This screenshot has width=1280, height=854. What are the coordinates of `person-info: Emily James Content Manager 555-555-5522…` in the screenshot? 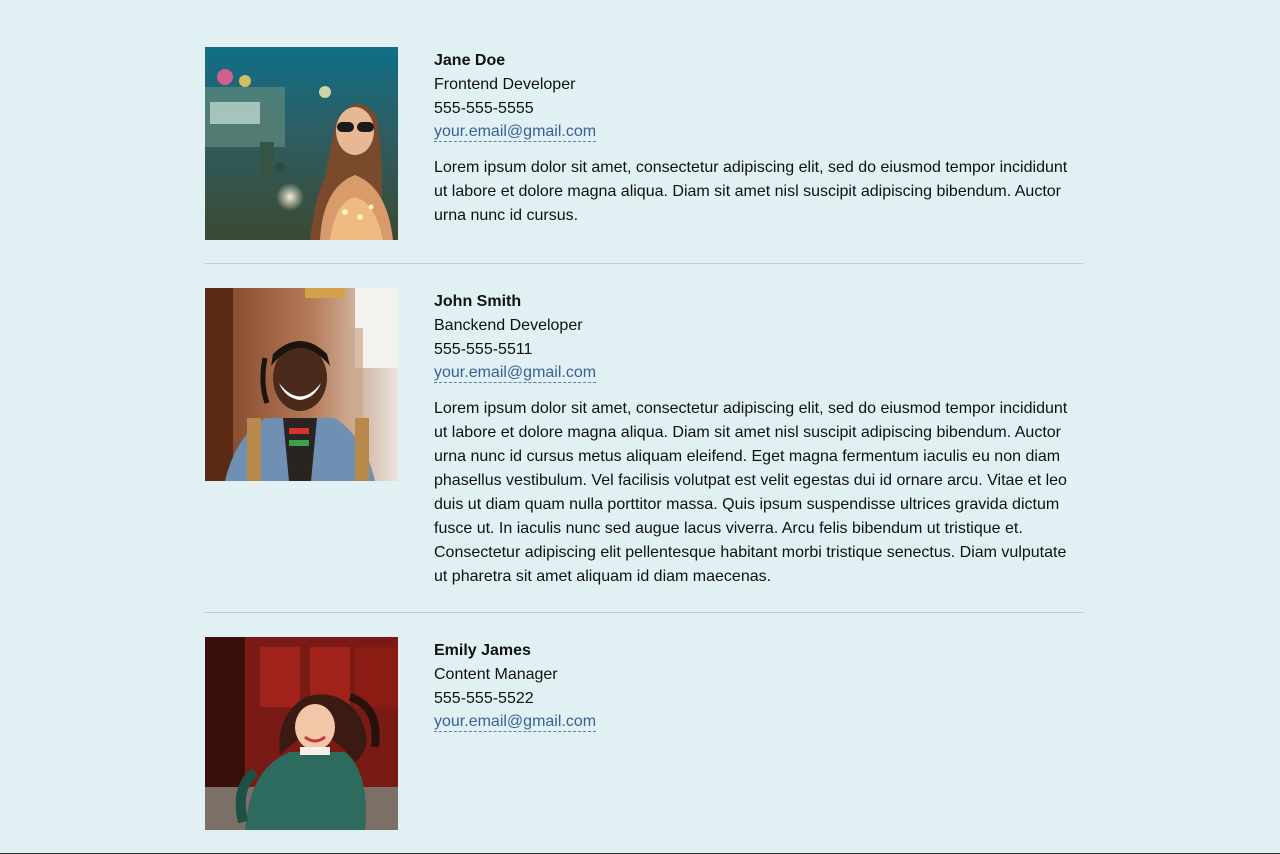 It's located at (758, 684).